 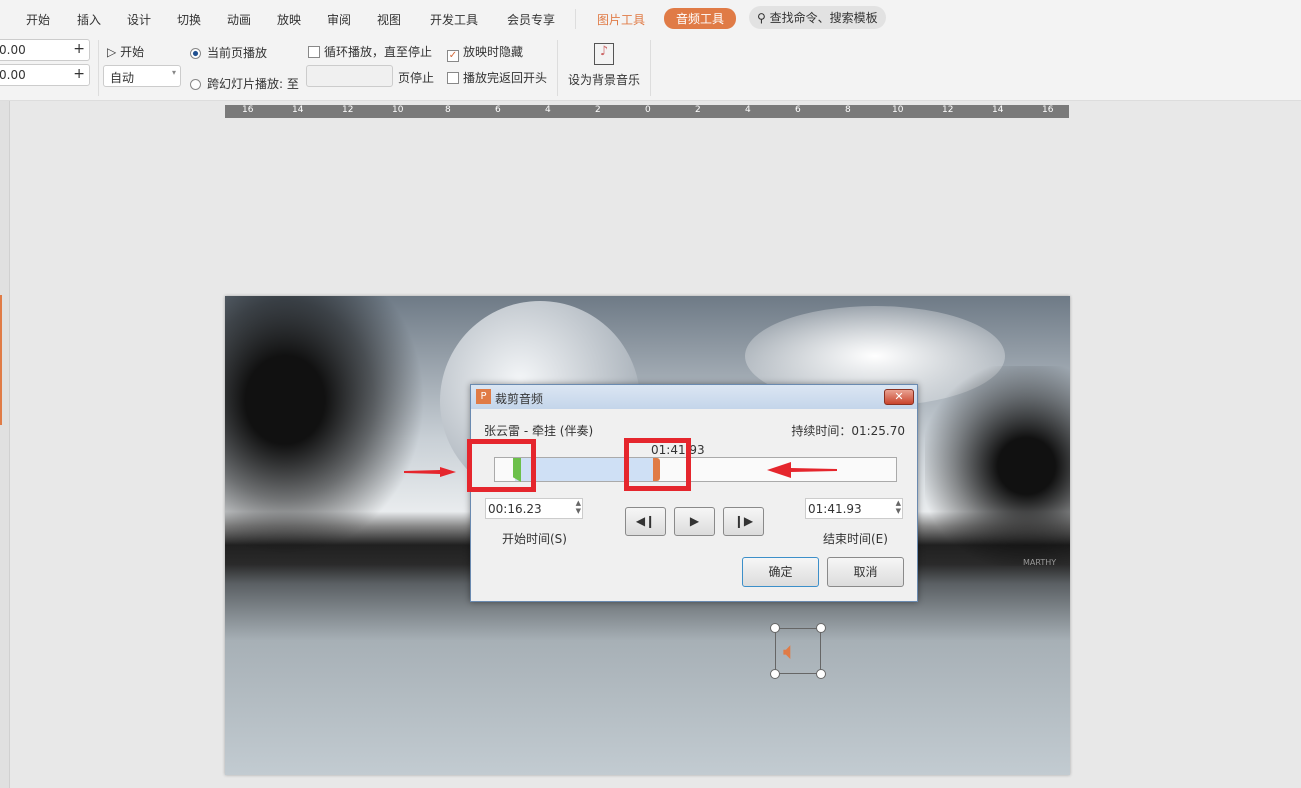 I want to click on radio-current-page: 当前页播放, so click(x=228, y=52).